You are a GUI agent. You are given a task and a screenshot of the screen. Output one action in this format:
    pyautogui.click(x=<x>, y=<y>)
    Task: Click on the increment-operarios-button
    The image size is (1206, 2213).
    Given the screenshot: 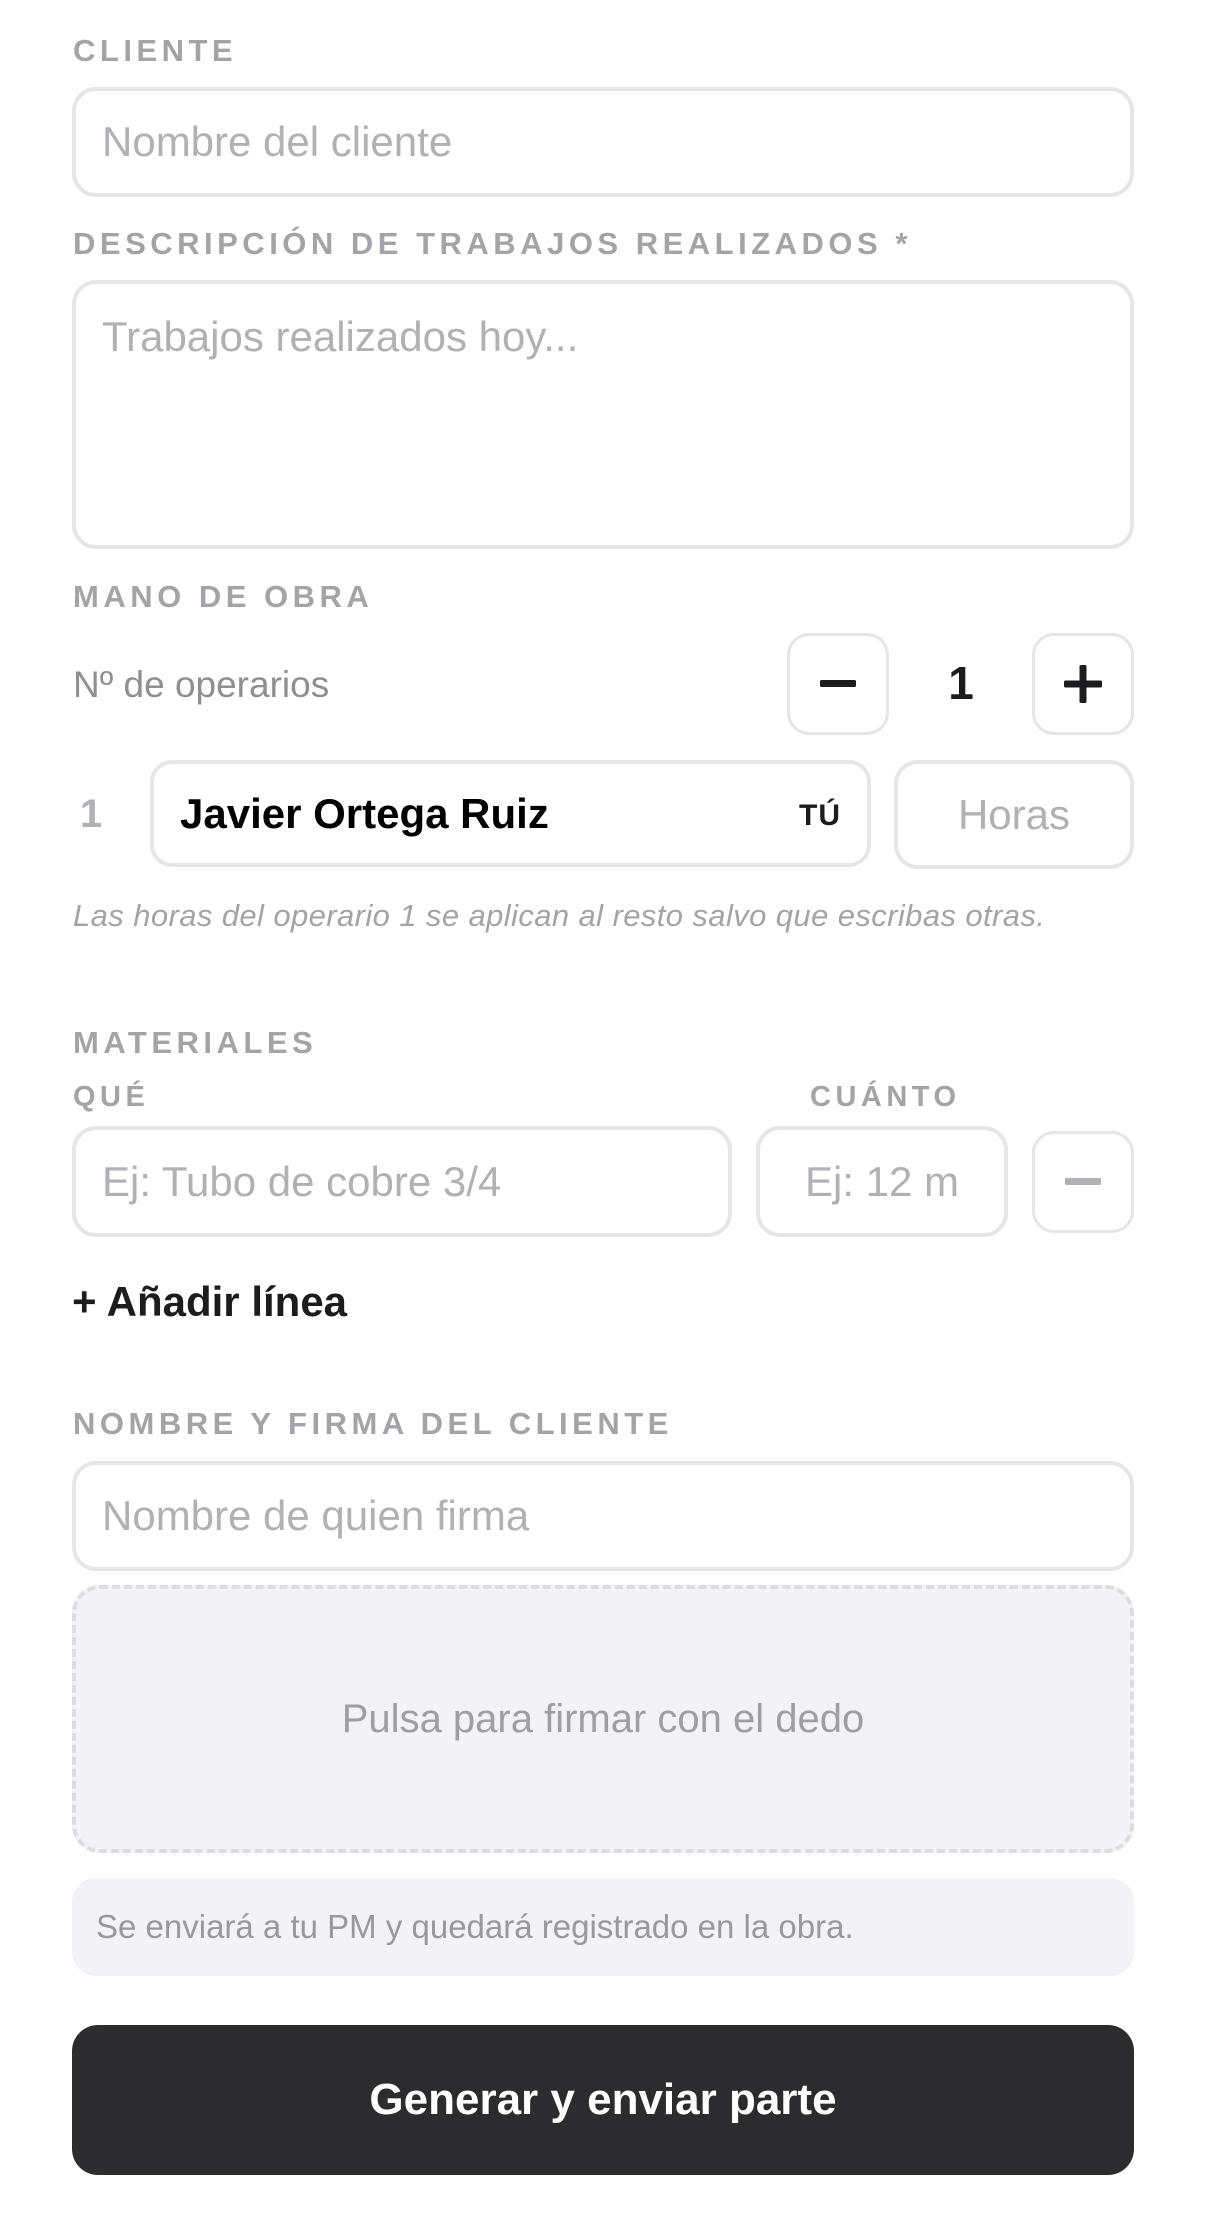 What is the action you would take?
    pyautogui.click(x=1083, y=684)
    